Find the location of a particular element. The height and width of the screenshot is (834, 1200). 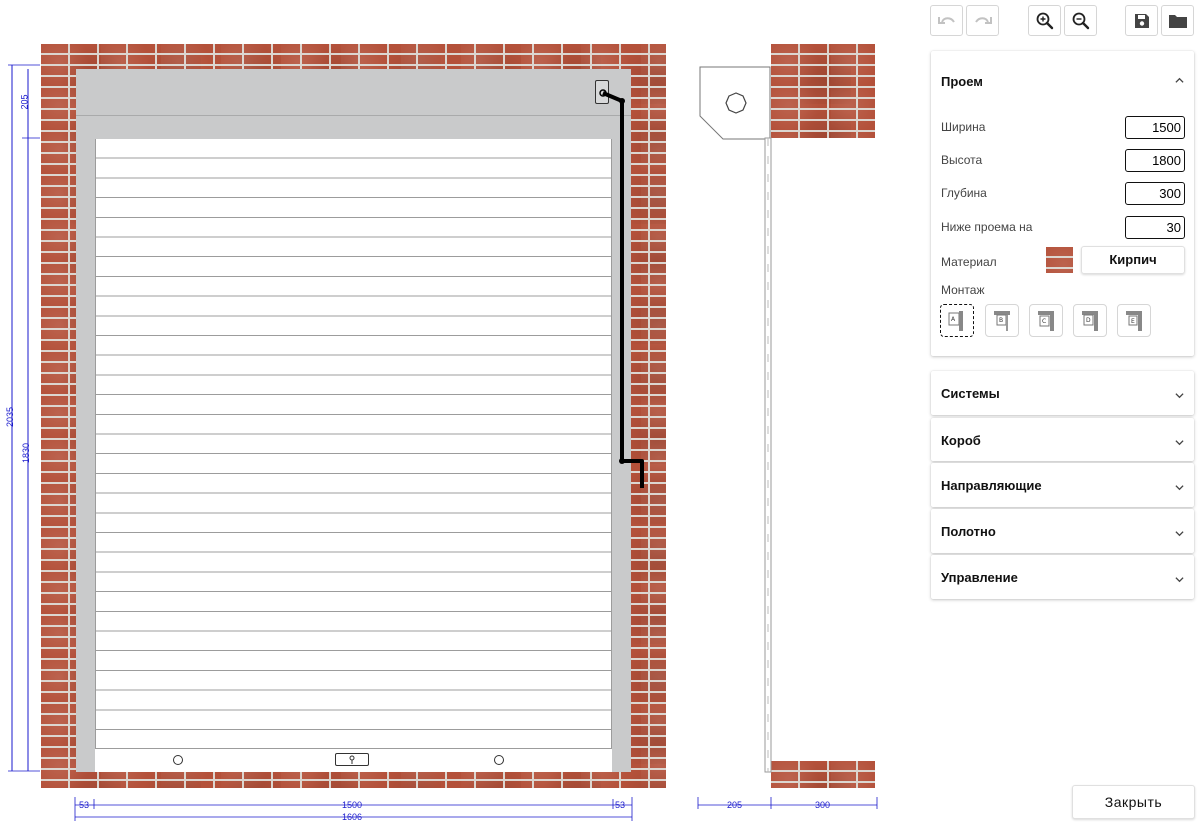

mount-c-icon: C is located at coordinates (1046, 320).